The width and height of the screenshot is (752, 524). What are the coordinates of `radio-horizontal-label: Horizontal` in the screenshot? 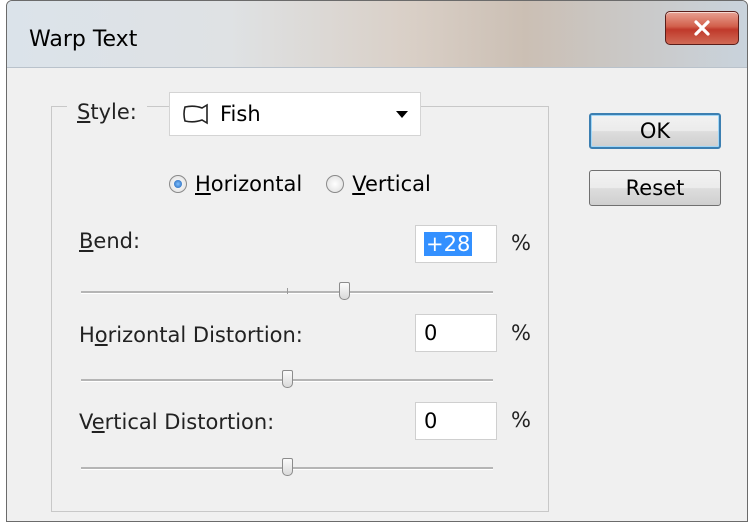 It's located at (249, 184).